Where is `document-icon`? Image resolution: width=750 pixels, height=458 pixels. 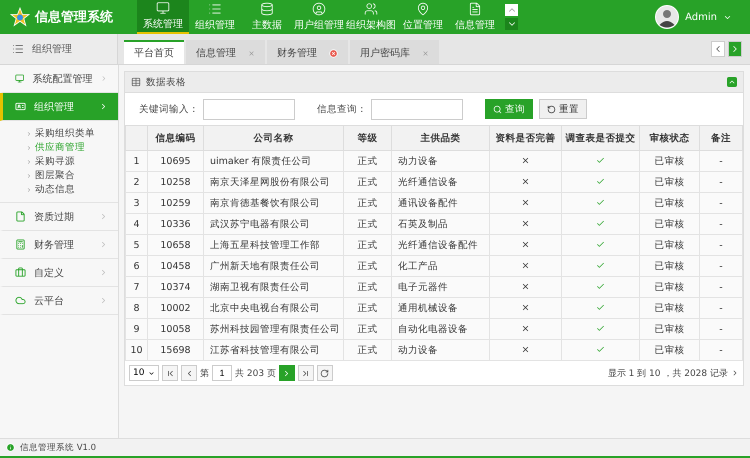 document-icon is located at coordinates (475, 9).